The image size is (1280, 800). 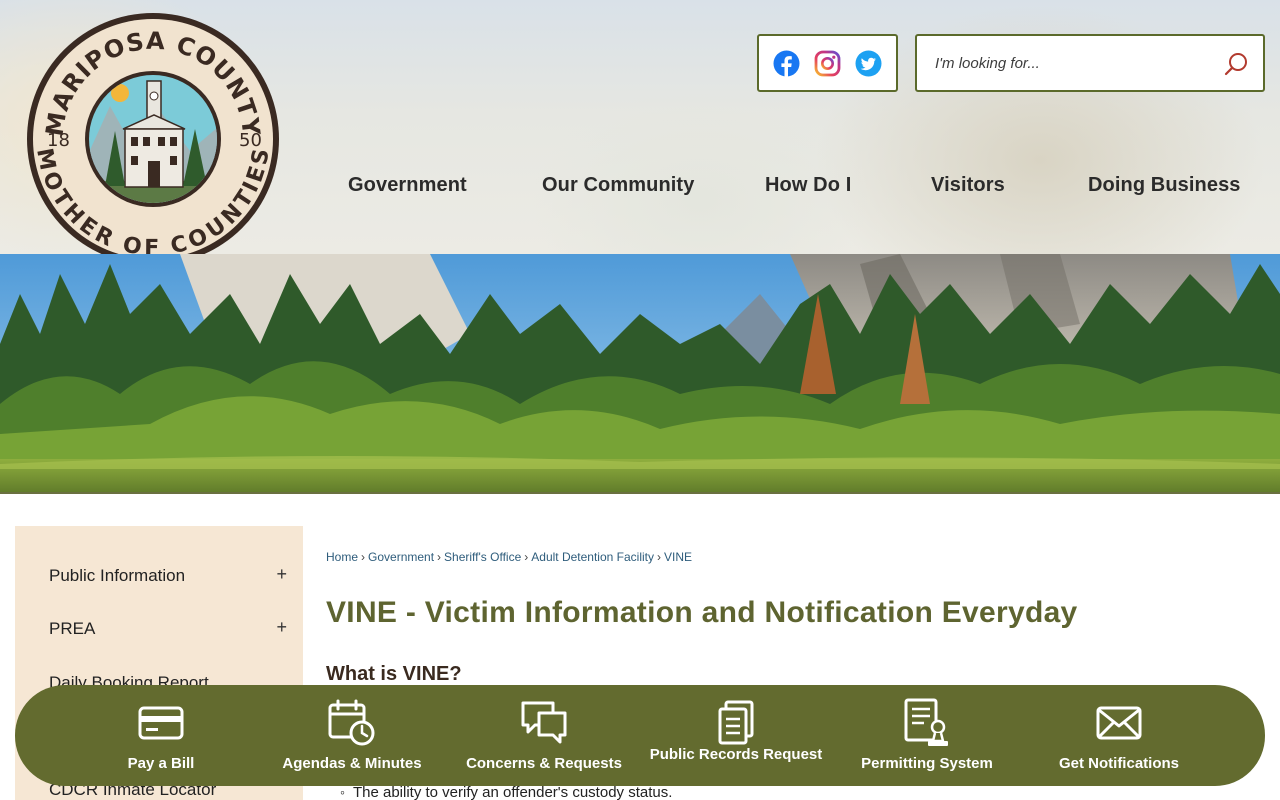 What do you see at coordinates (618, 185) in the screenshot?
I see `nav-our-community: Our Community` at bounding box center [618, 185].